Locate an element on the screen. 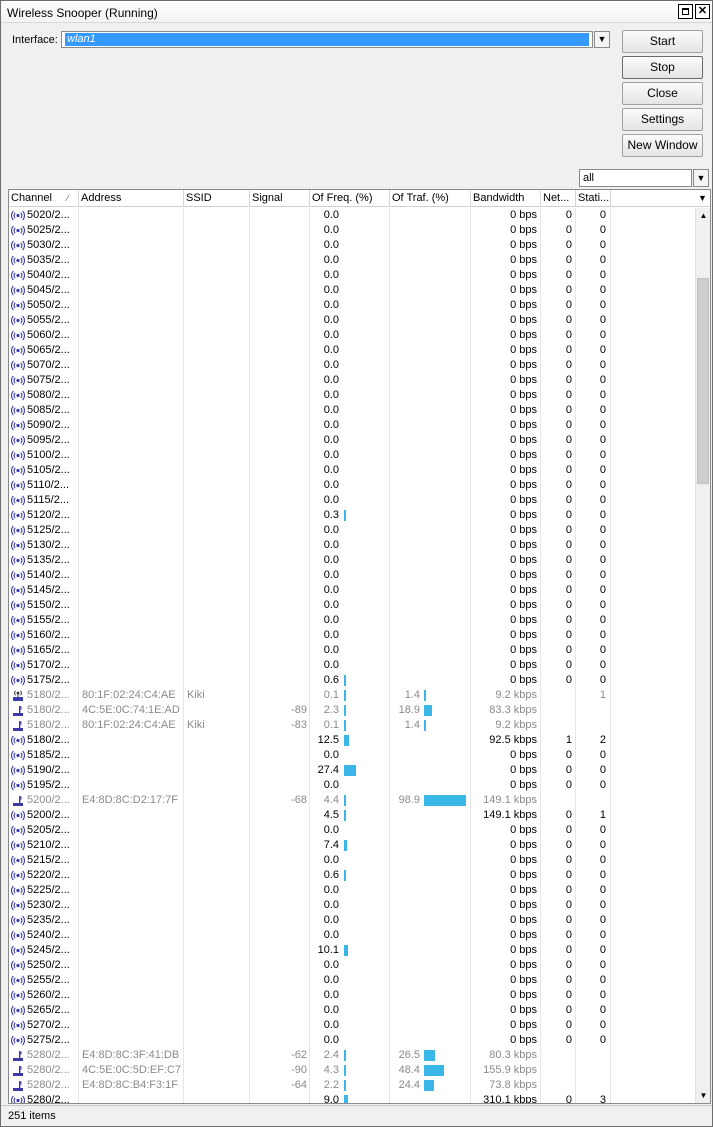  table-row: 5135/2... 0.0 0 bps 0 0 is located at coordinates (351, 560).